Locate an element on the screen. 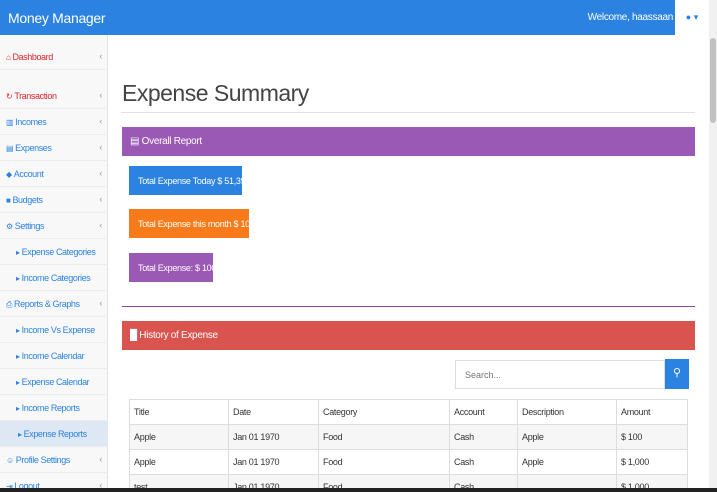 The height and width of the screenshot is (492, 717). bar-chart-icon: █ is located at coordinates (133, 335).